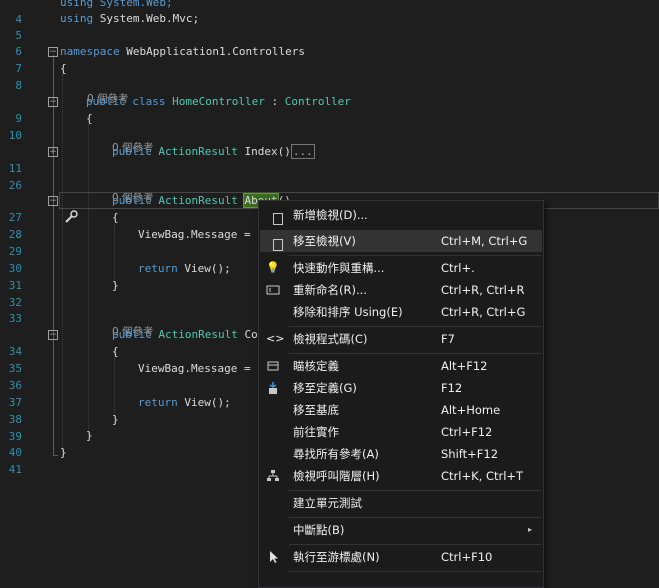  Describe the element at coordinates (273, 366) in the screenshot. I see `peek-definition-icon` at that location.